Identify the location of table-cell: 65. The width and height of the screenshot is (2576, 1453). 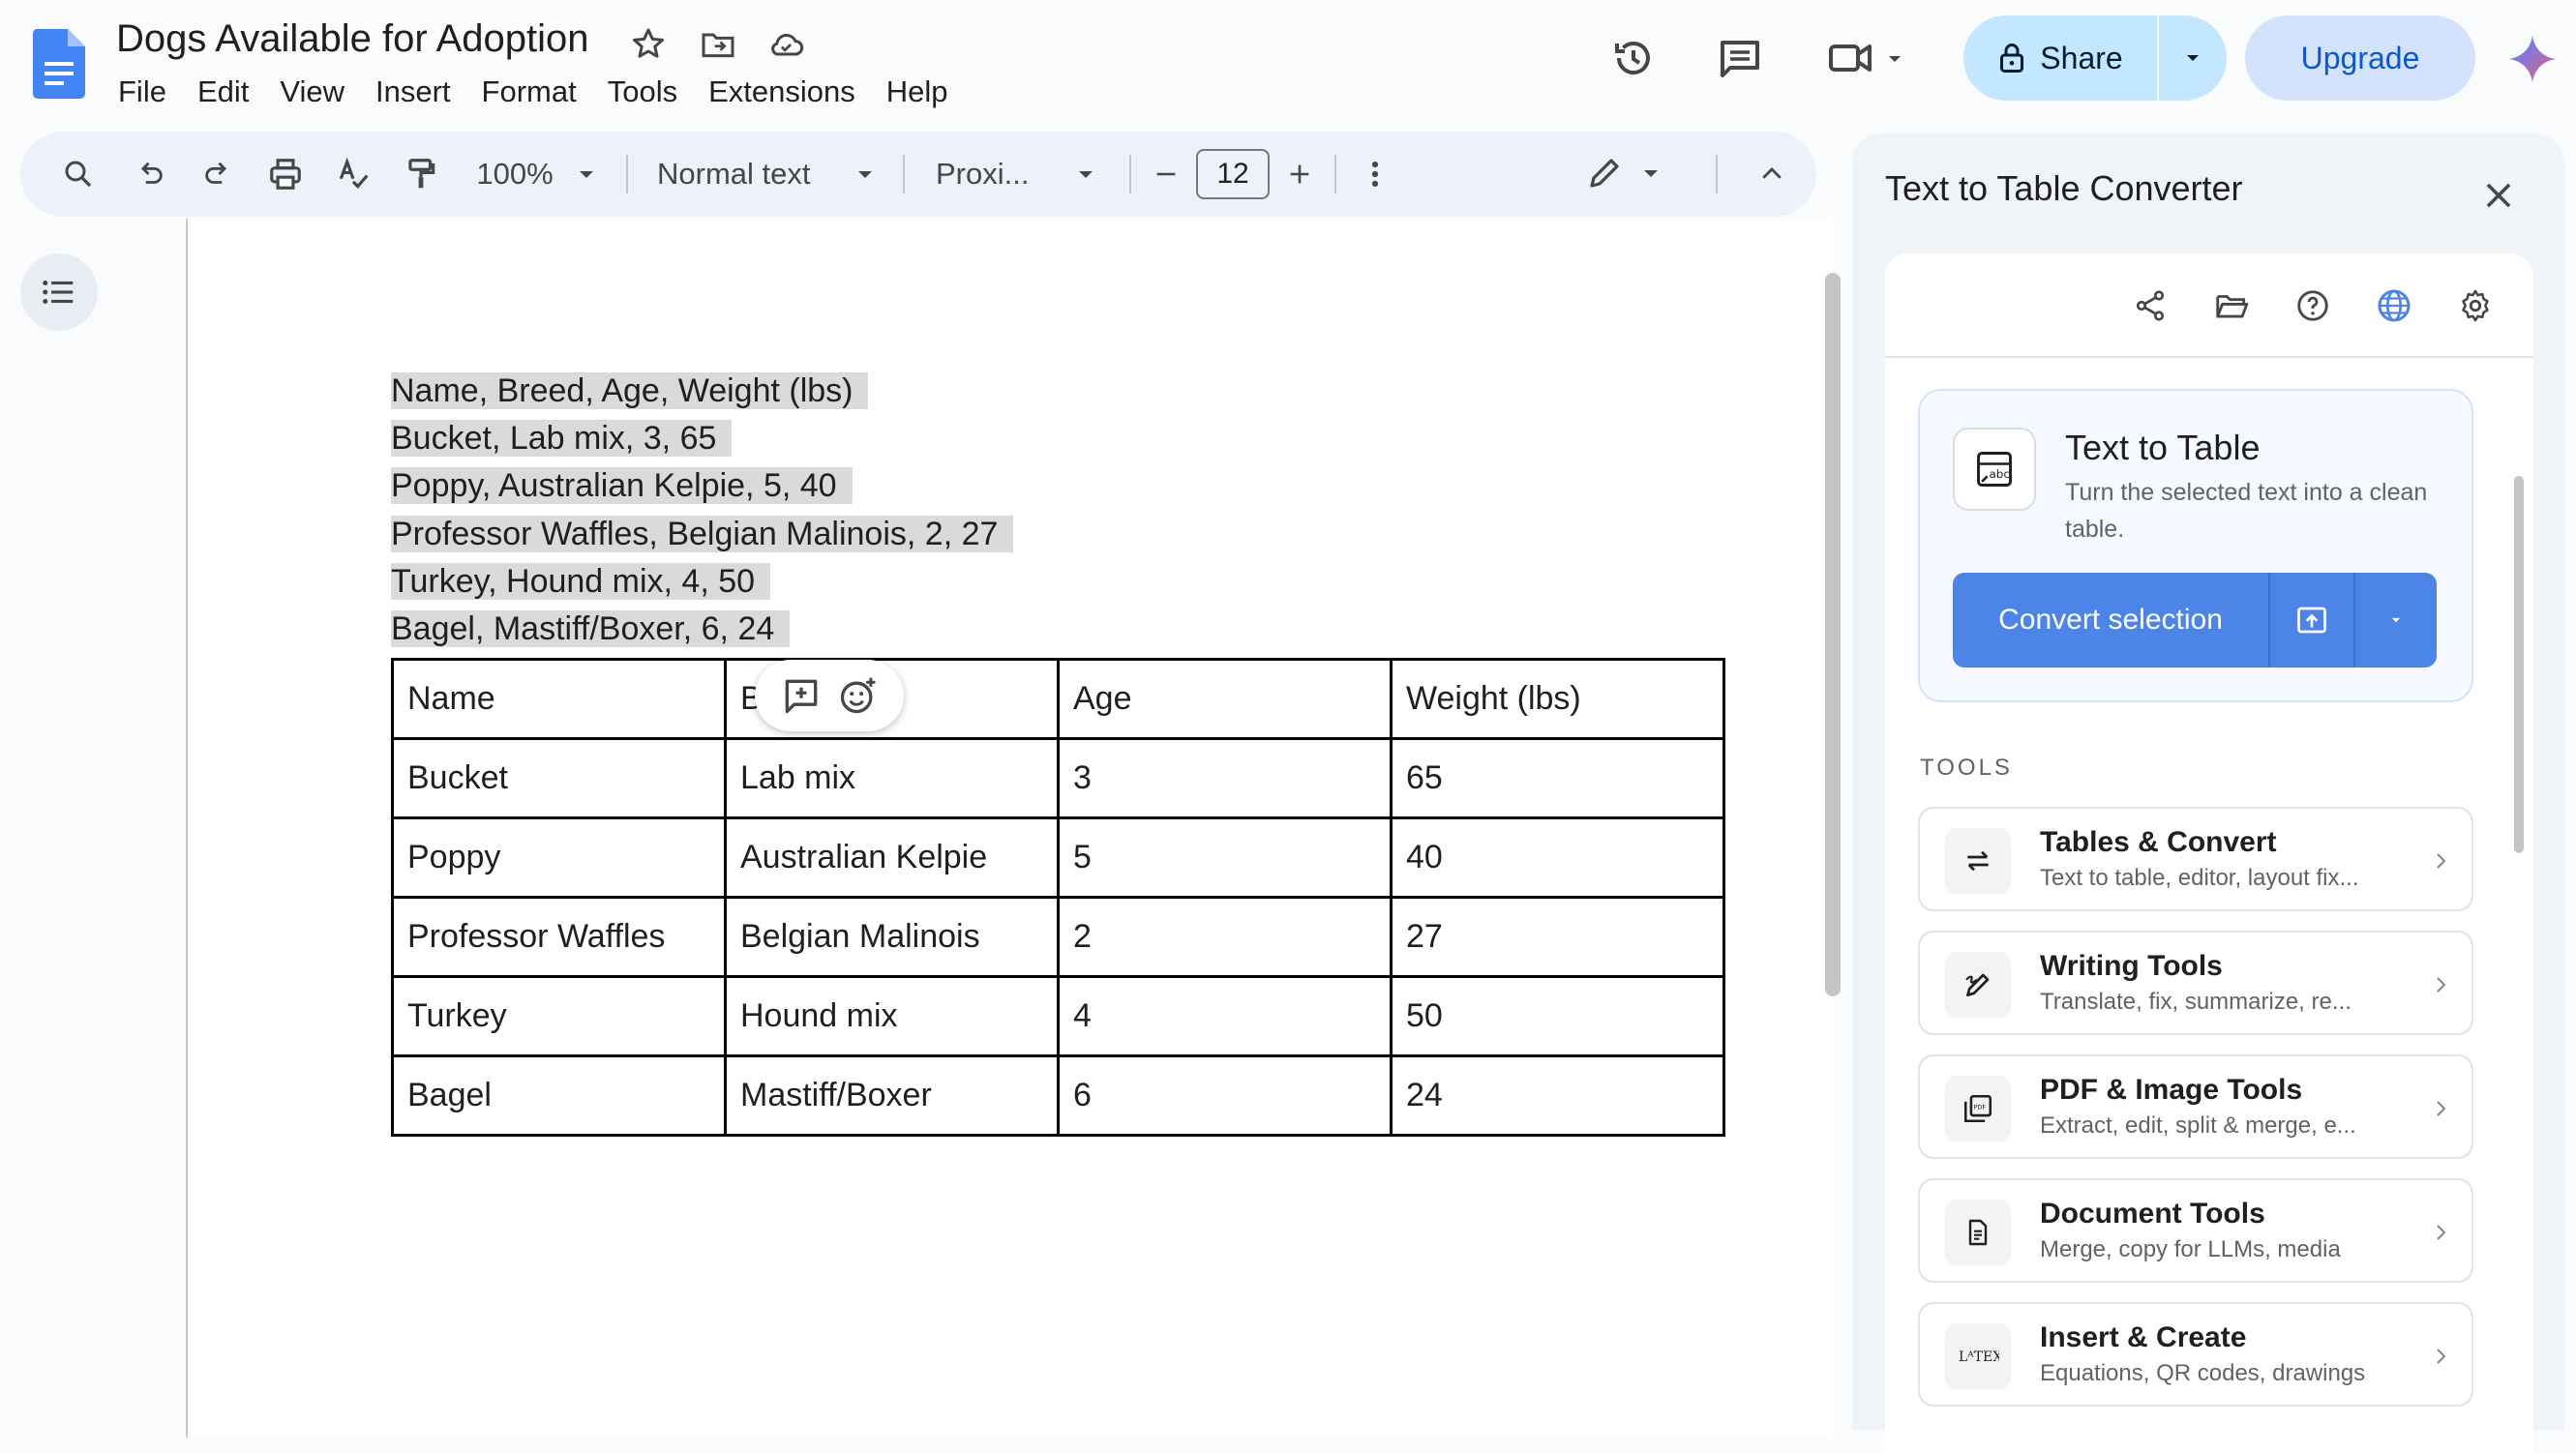
(1557, 778).